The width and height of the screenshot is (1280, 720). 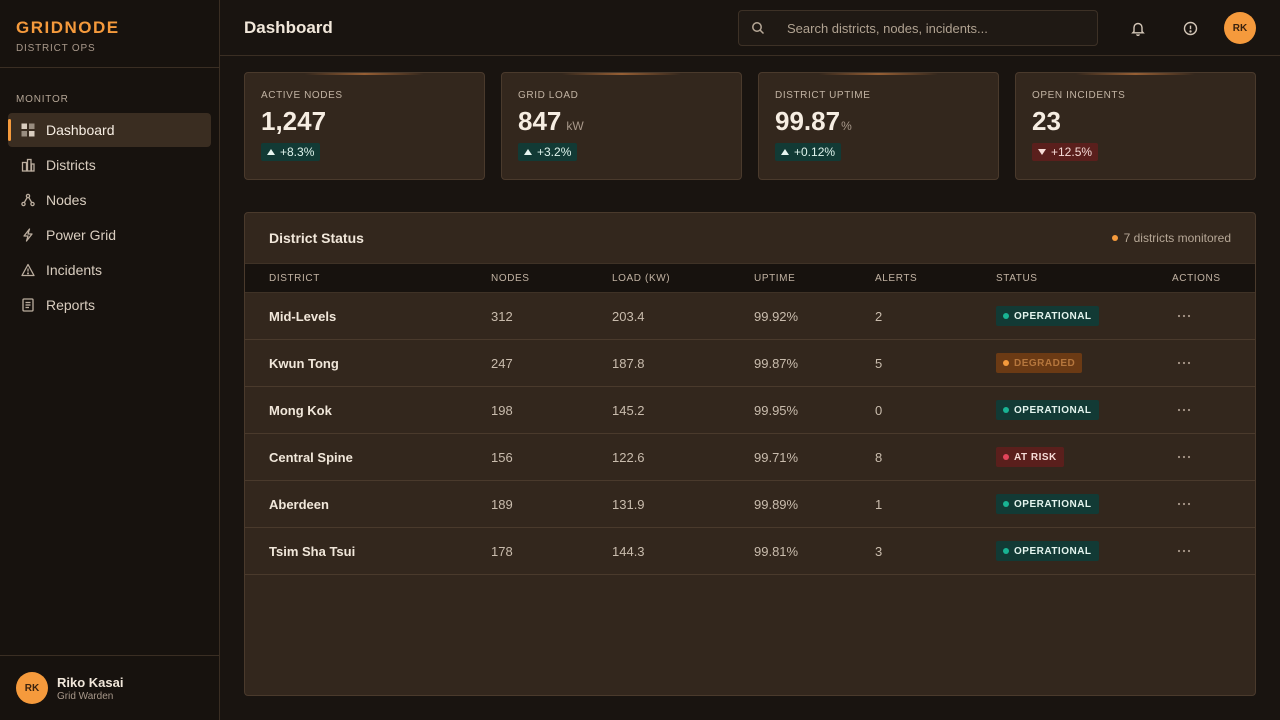 What do you see at coordinates (28, 305) in the screenshot?
I see `document-icon` at bounding box center [28, 305].